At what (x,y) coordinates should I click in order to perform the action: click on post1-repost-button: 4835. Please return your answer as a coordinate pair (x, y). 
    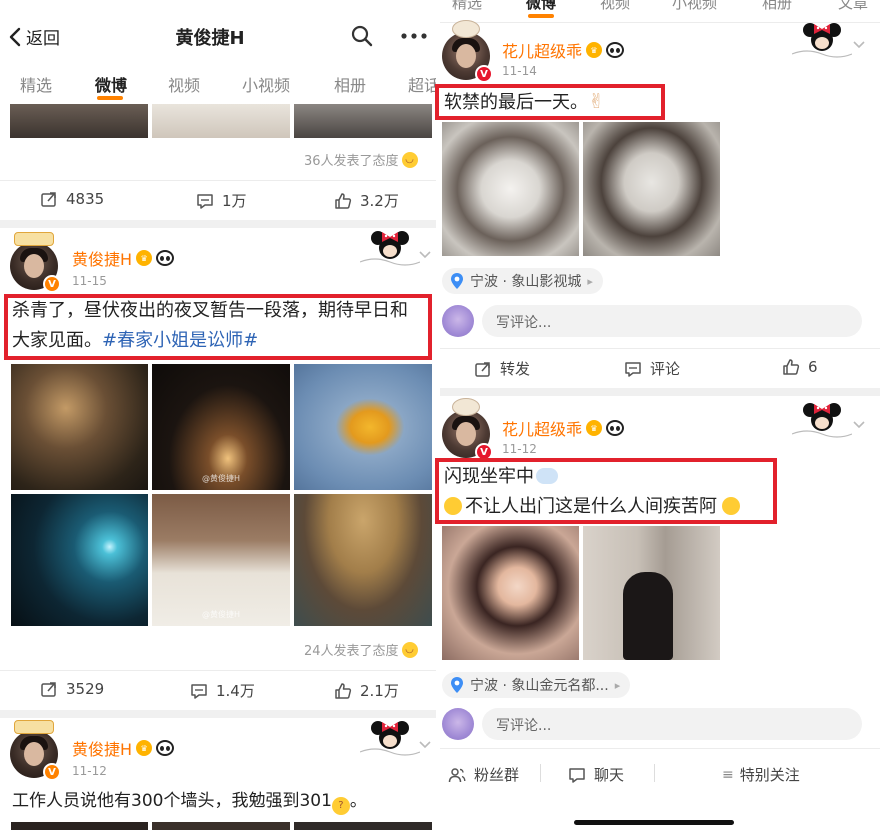
    Looking at the image, I should click on (72, 199).